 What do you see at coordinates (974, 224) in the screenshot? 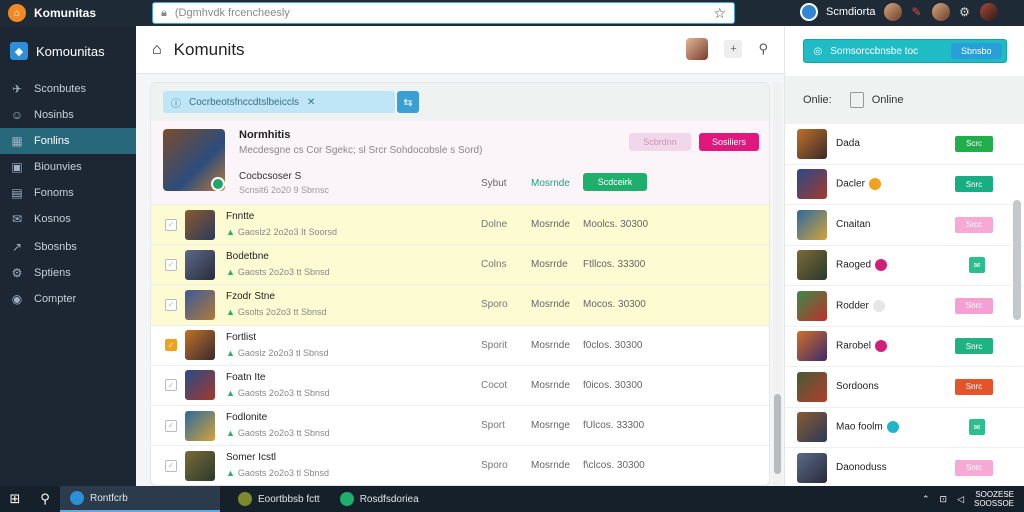
I see `friend-action-button: Srcc` at bounding box center [974, 224].